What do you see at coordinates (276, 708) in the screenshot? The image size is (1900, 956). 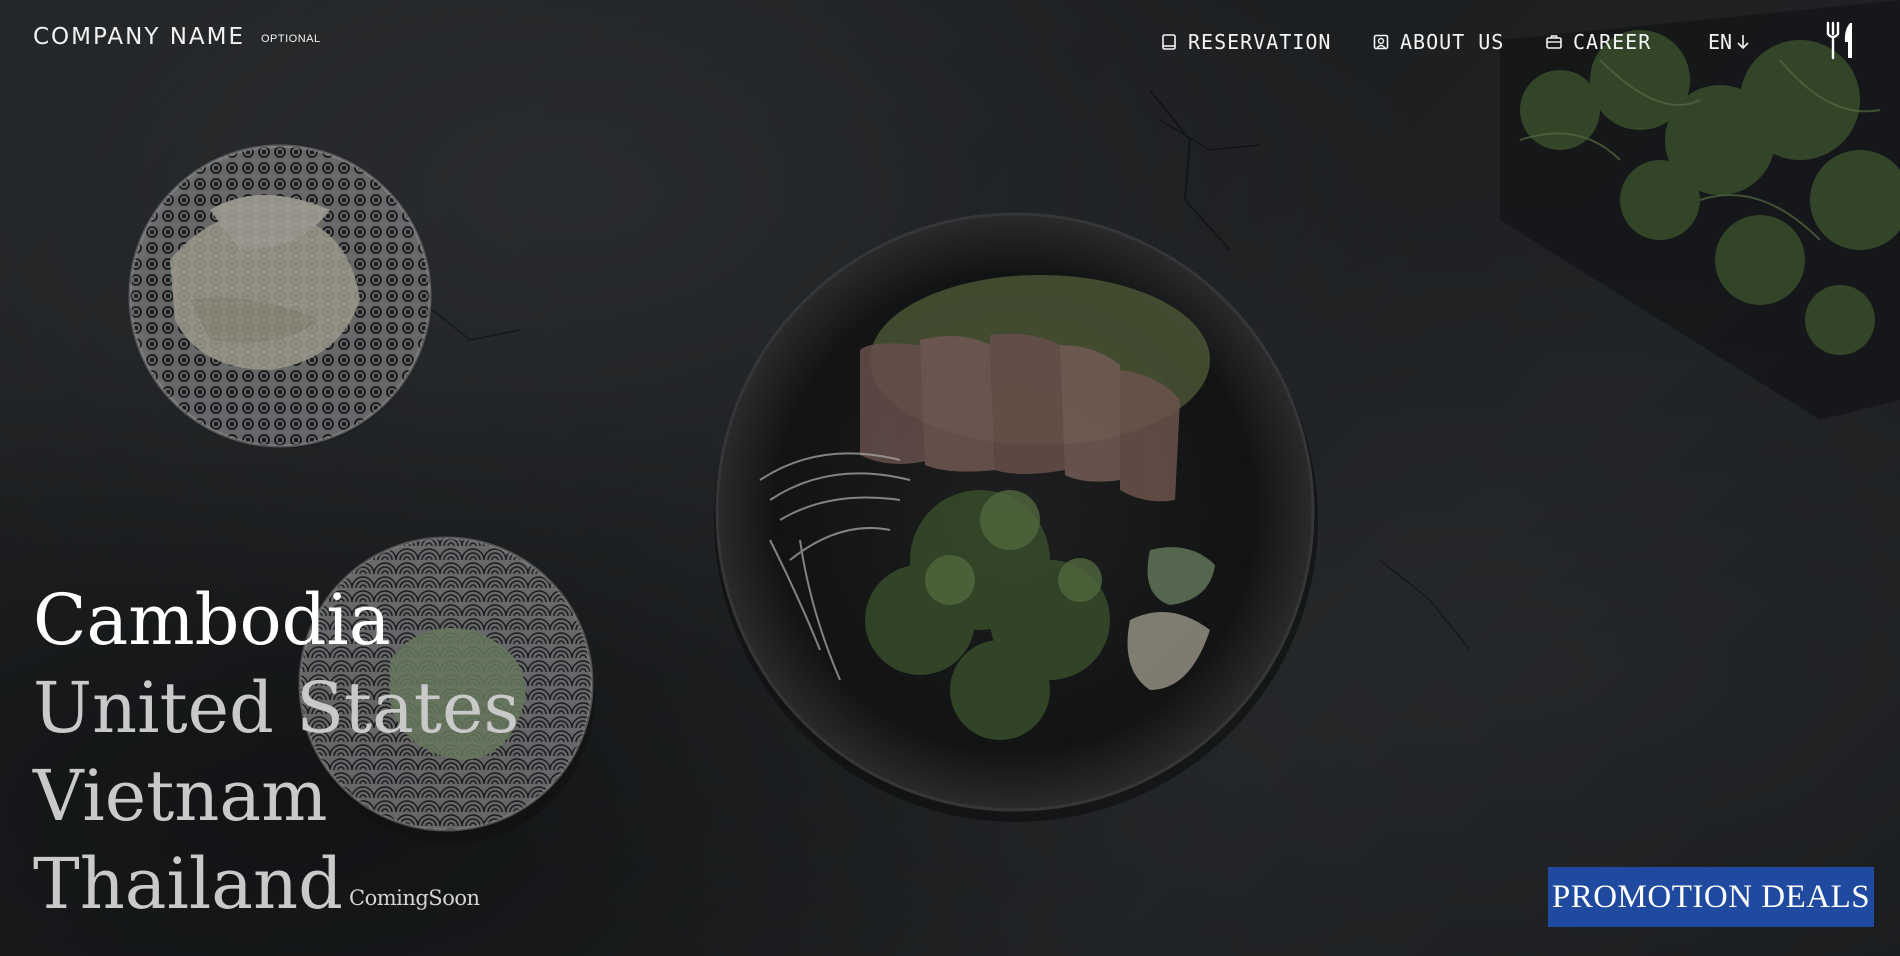 I see `country-united-states: United States` at bounding box center [276, 708].